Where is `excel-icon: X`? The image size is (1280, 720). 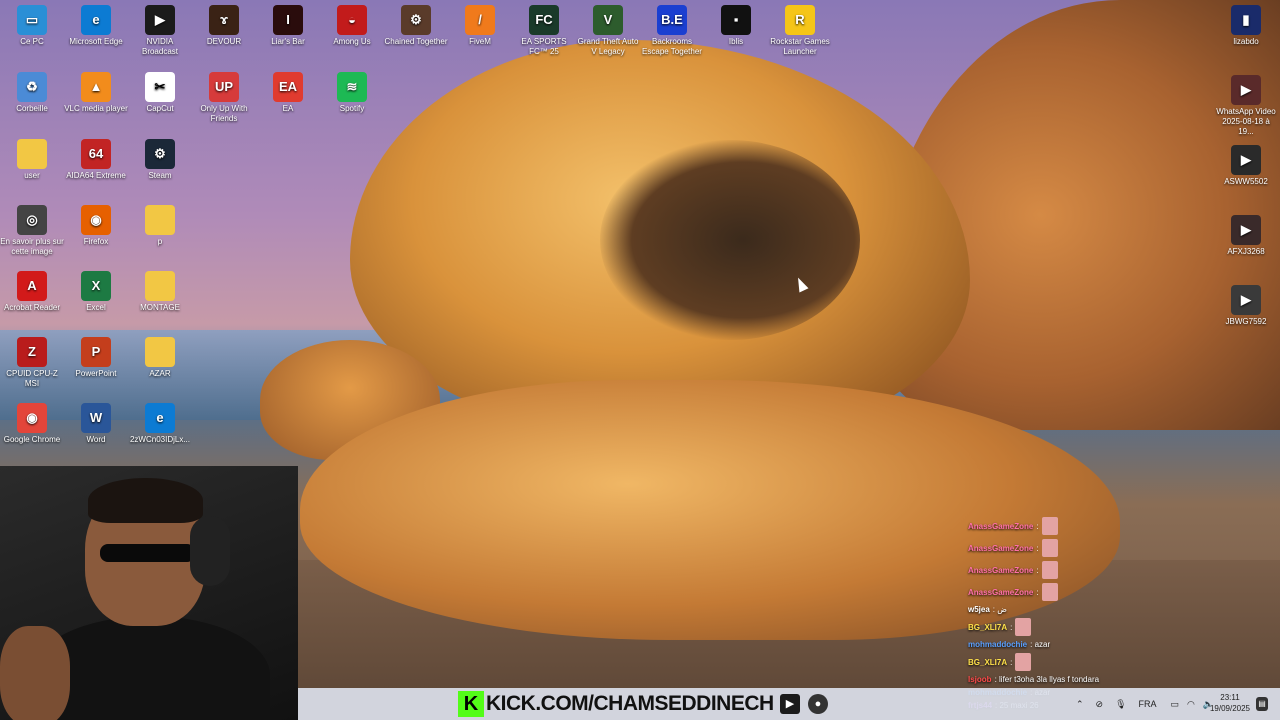 excel-icon: X is located at coordinates (96, 286).